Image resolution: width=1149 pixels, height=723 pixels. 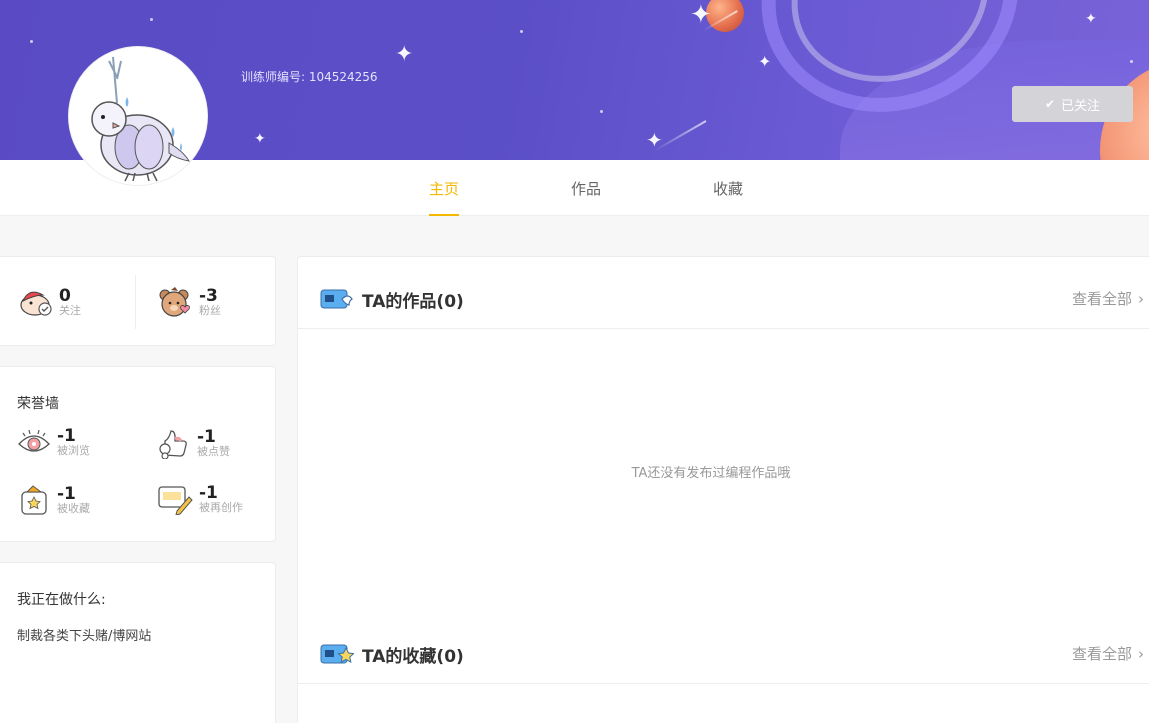 I want to click on following-count: 0, so click(x=65, y=296).